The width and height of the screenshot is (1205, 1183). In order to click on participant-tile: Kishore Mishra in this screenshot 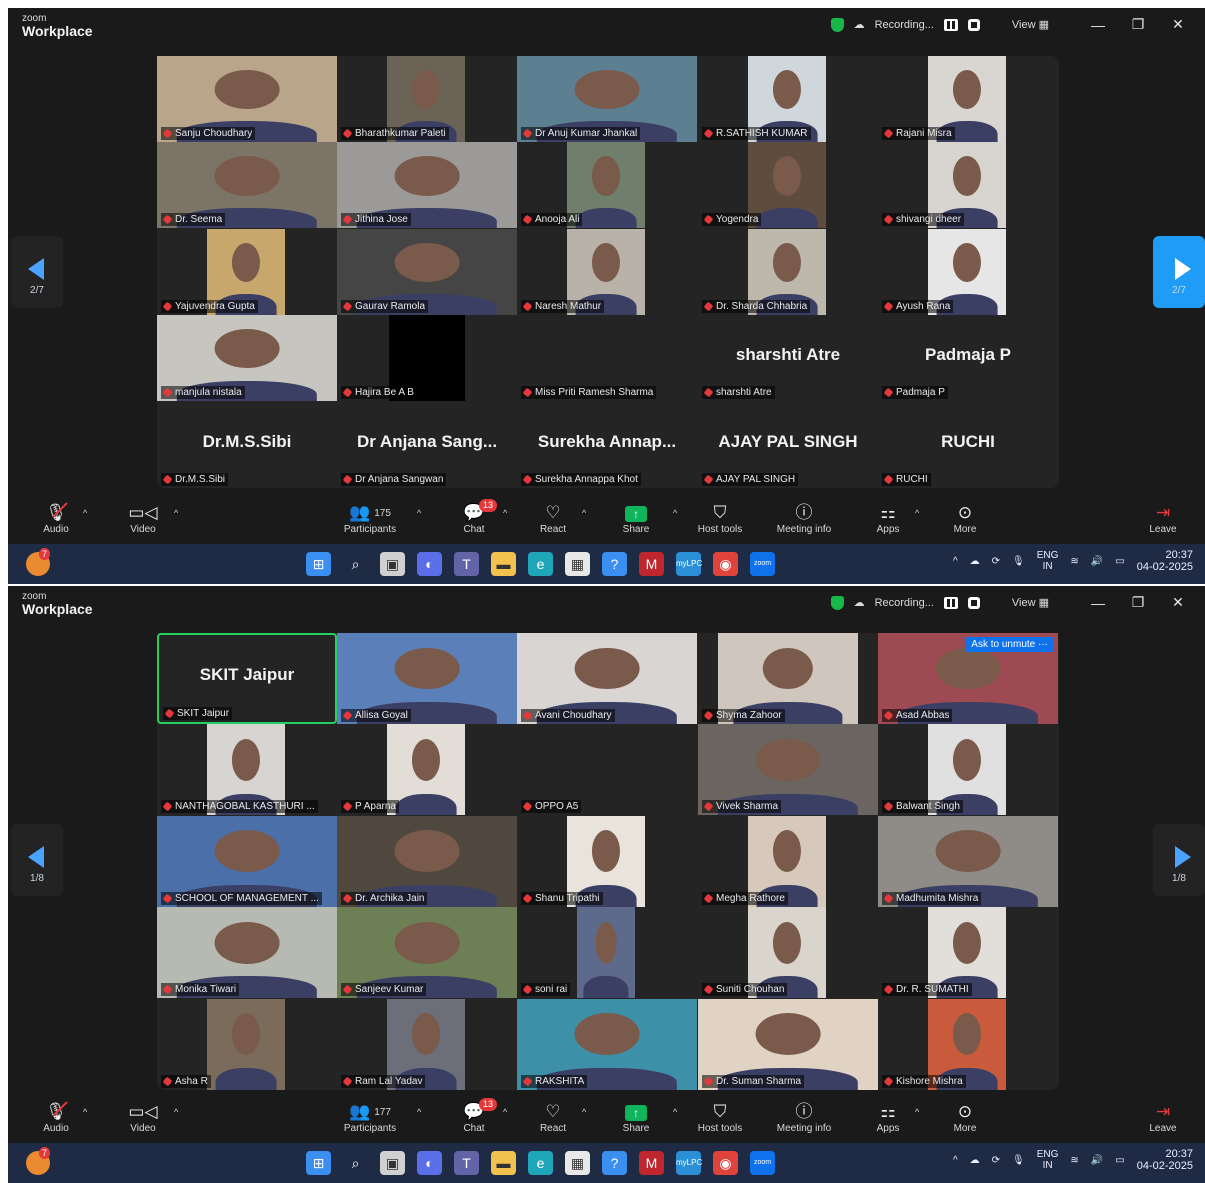, I will do `click(968, 1044)`.